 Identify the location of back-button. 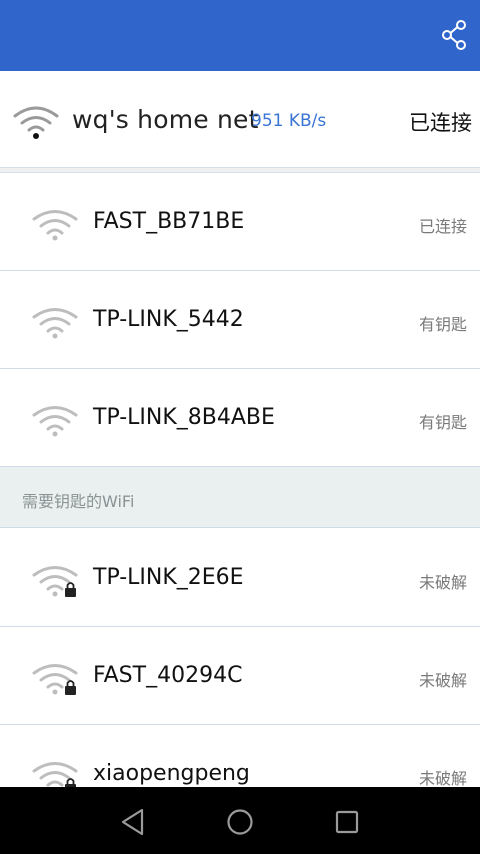
(133, 822).